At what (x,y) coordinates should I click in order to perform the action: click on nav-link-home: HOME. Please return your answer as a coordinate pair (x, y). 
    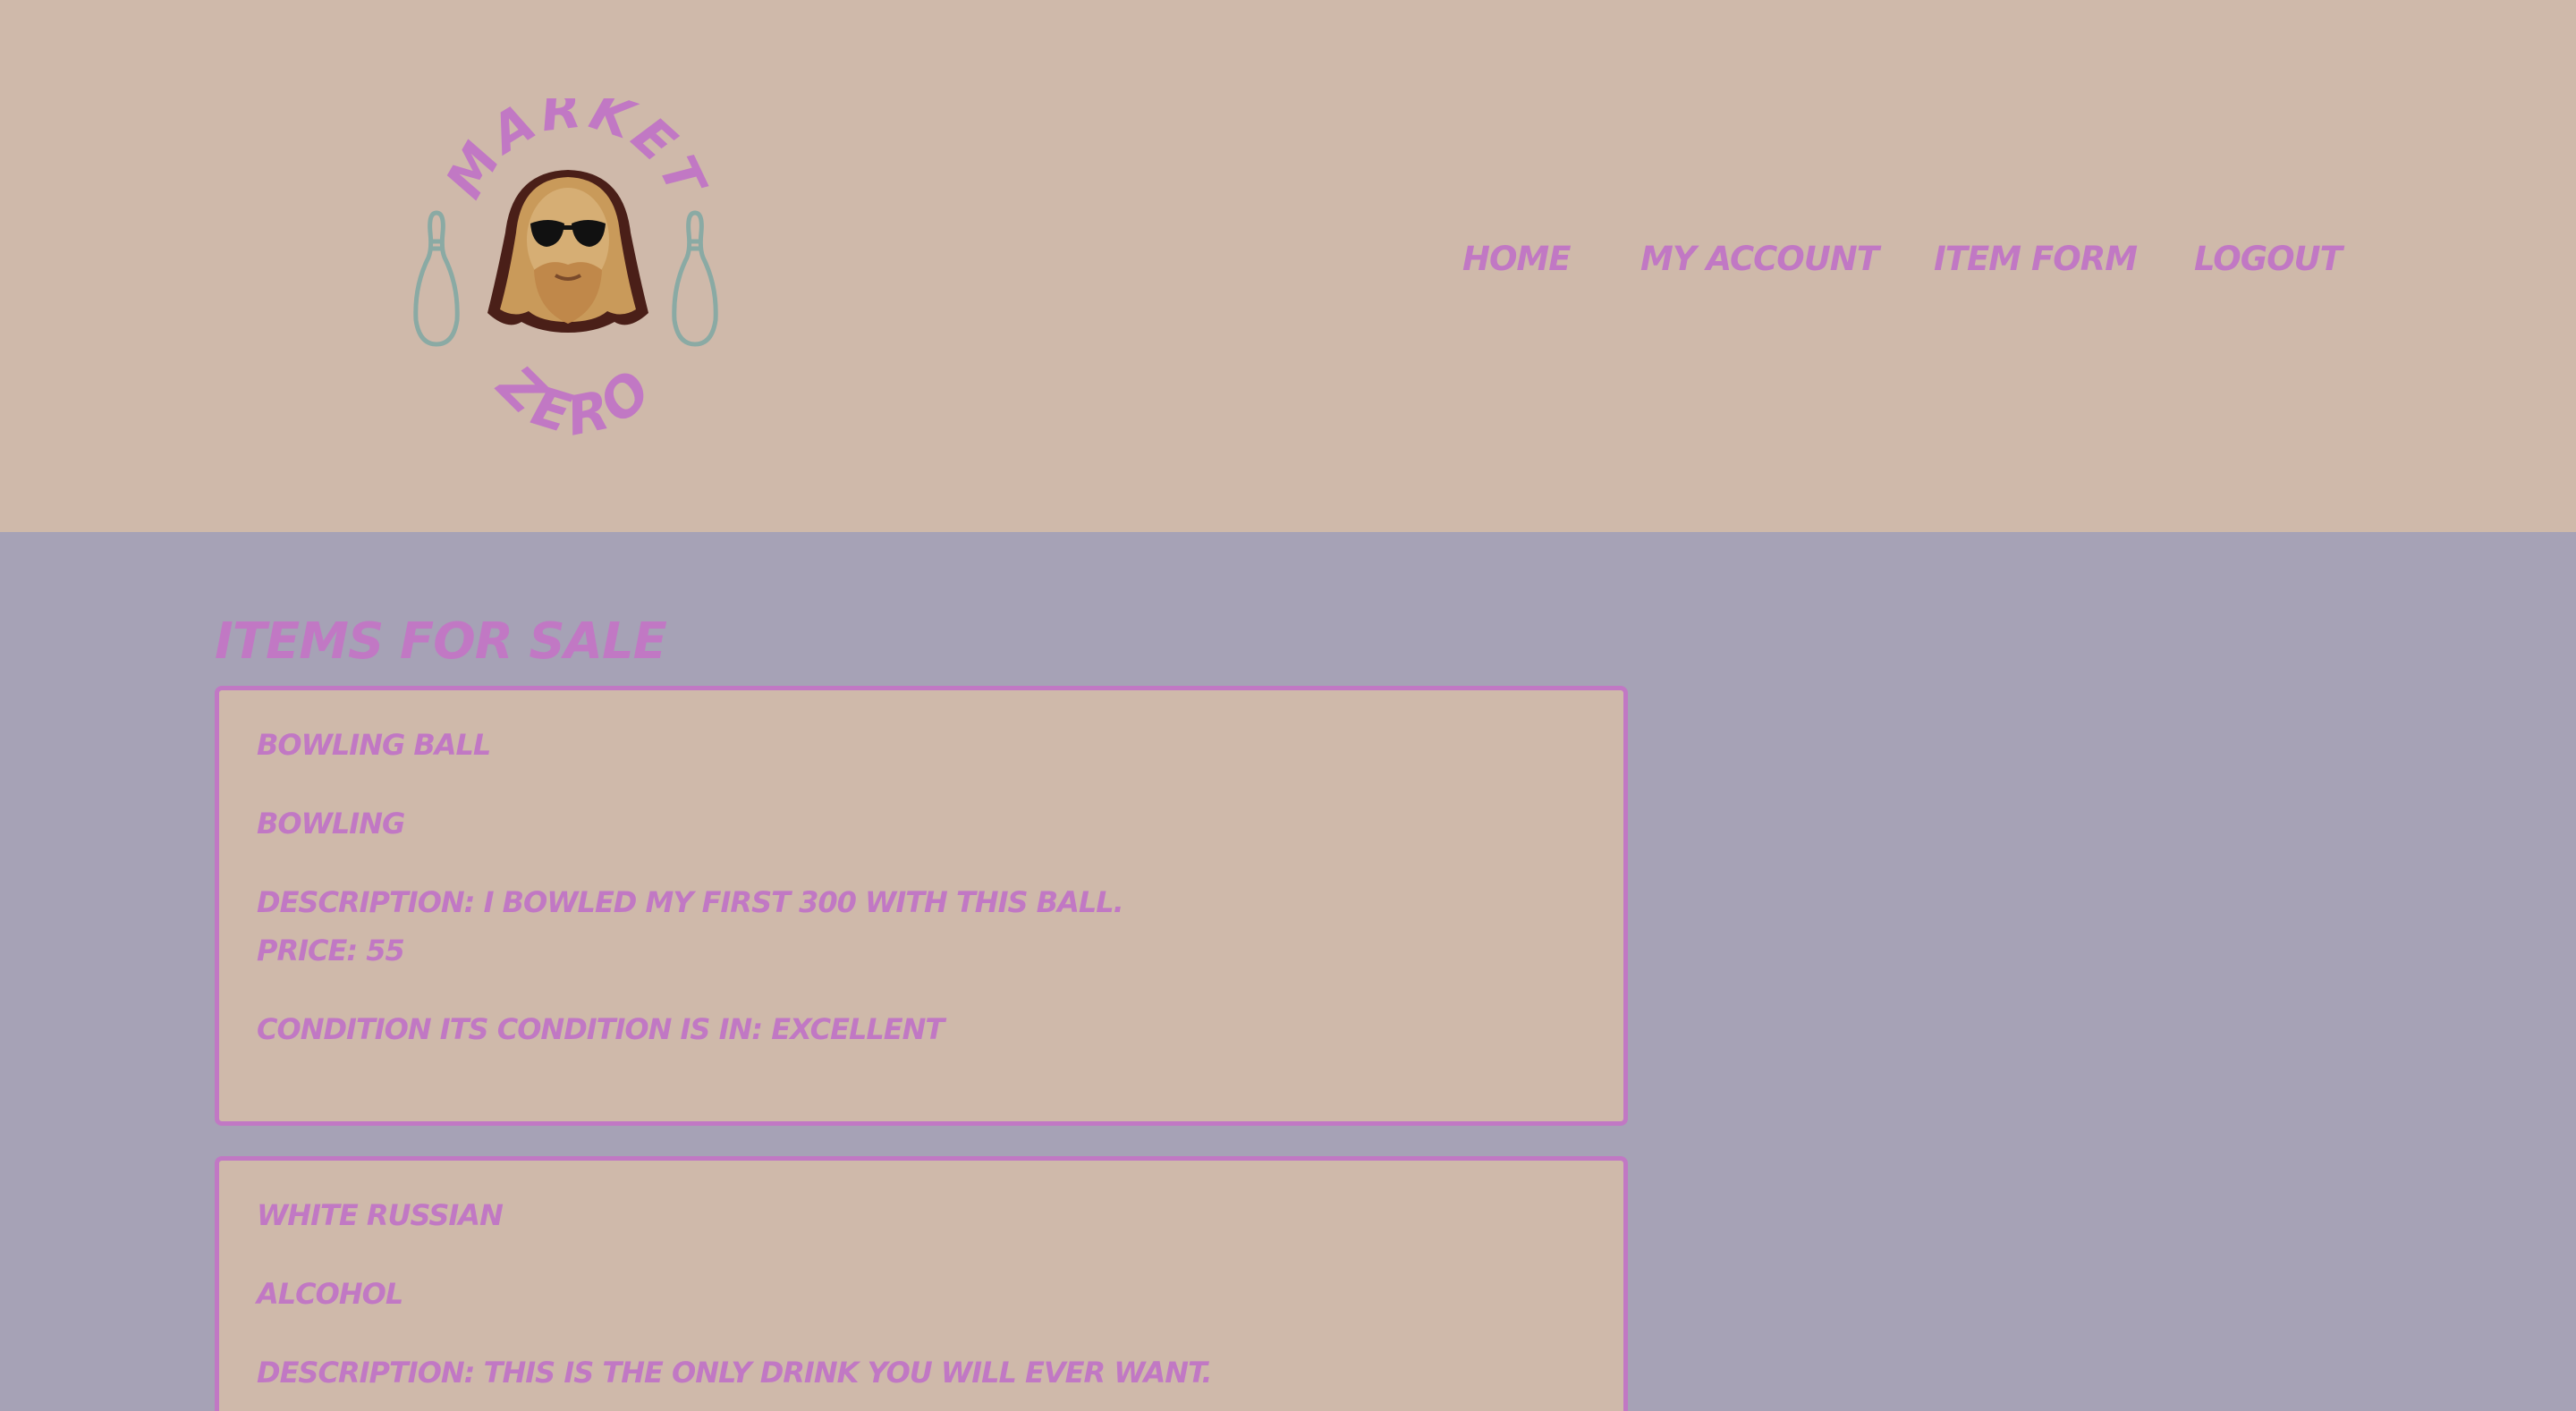
    Looking at the image, I should click on (1517, 259).